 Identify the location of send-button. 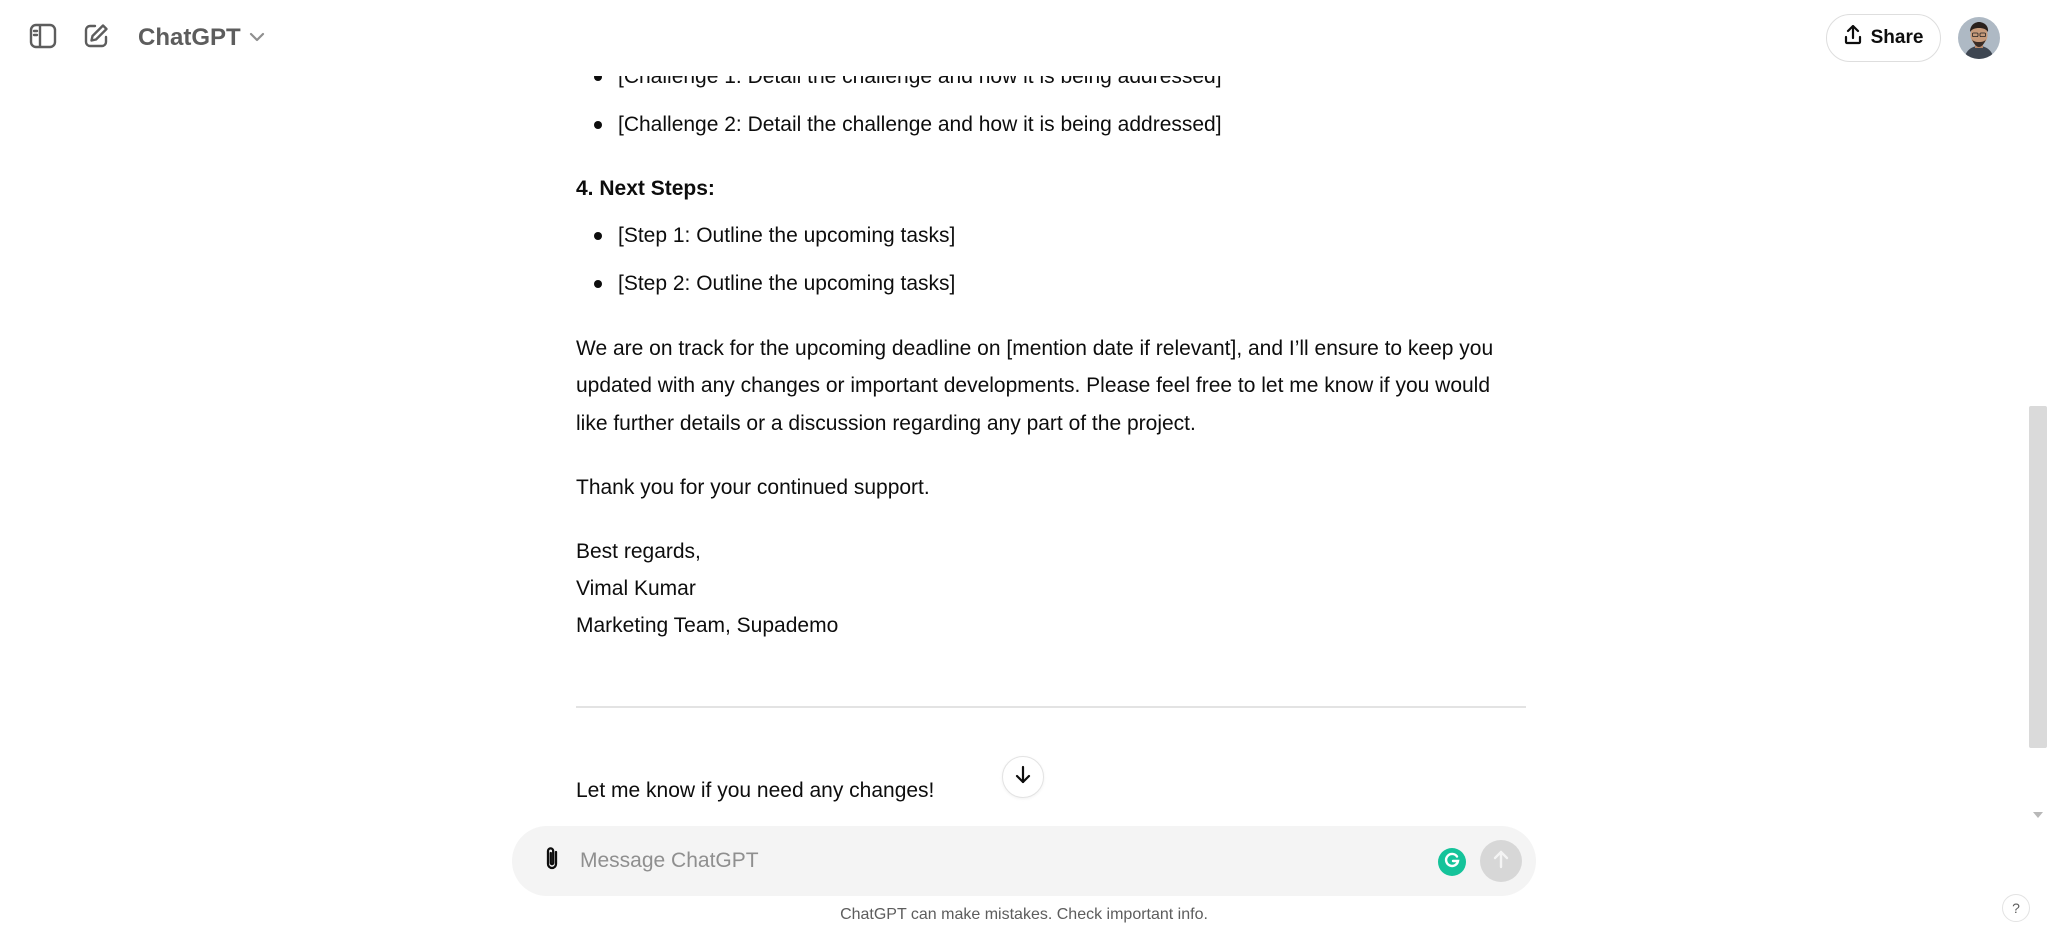
(1501, 861).